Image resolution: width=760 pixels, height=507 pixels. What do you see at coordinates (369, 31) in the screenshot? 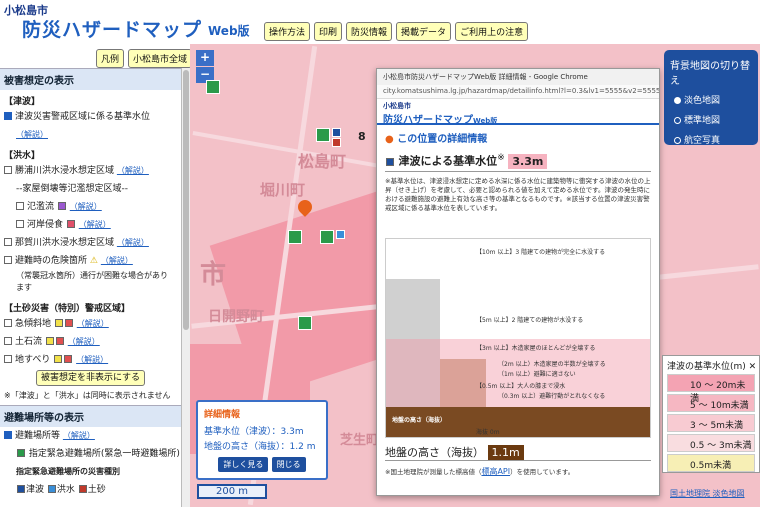
I see `nav-info-button: 防災情報` at bounding box center [369, 31].